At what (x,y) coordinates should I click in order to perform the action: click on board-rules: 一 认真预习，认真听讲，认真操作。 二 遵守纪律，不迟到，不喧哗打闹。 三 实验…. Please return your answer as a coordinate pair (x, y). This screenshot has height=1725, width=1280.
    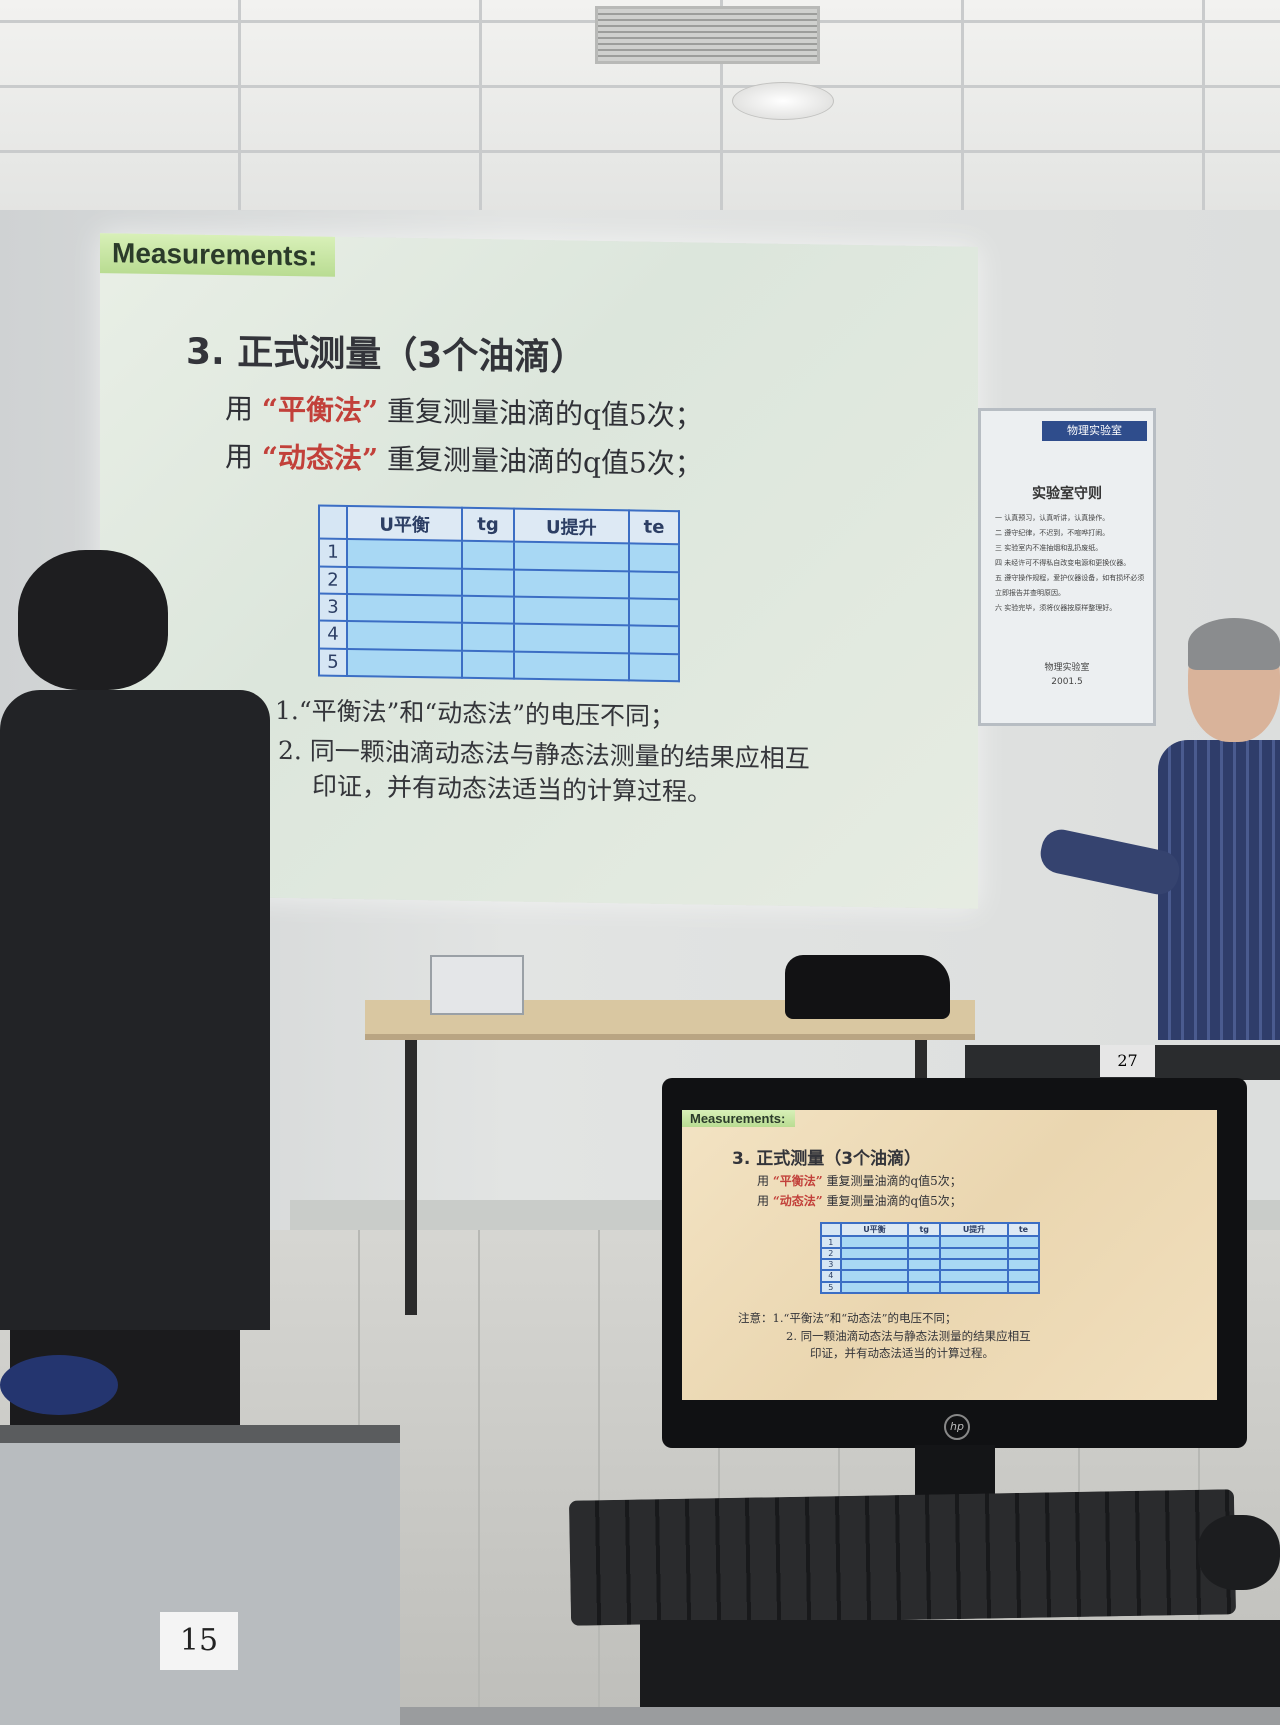
    Looking at the image, I should click on (1070, 563).